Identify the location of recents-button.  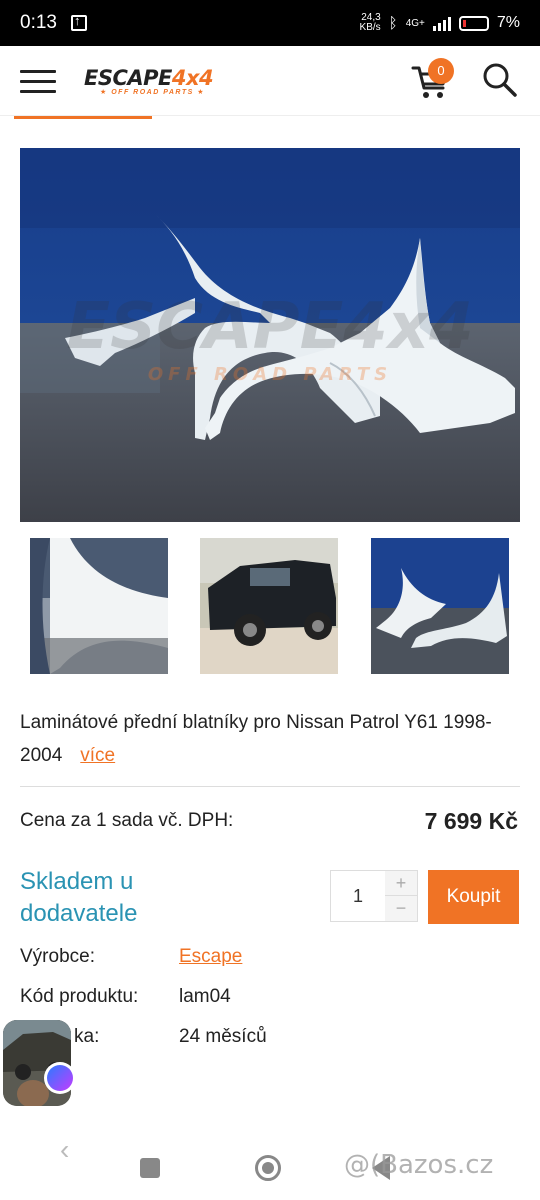
(150, 1168).